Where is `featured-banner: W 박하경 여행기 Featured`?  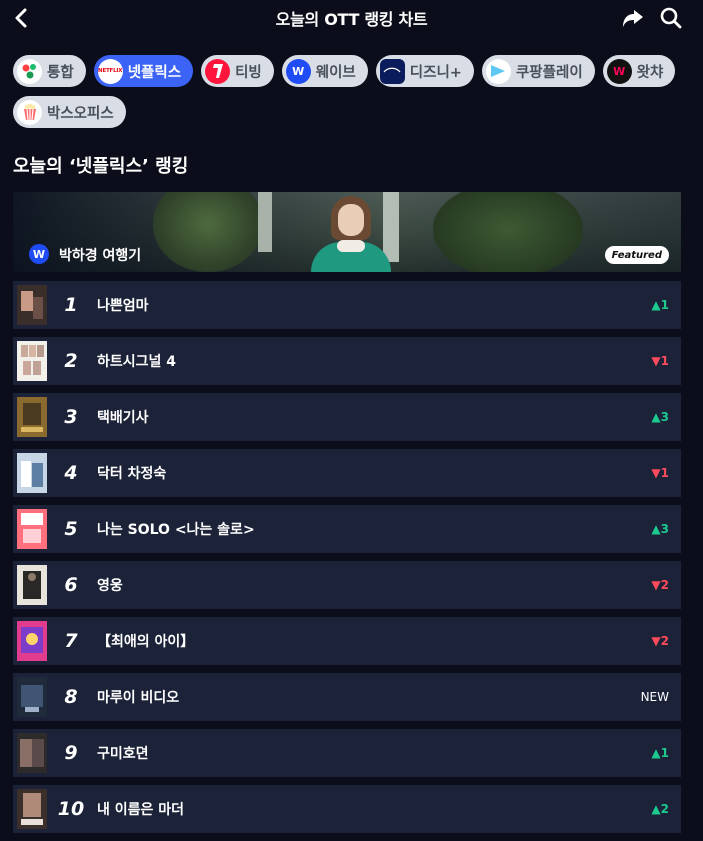 featured-banner: W 박하경 여행기 Featured is located at coordinates (347, 232).